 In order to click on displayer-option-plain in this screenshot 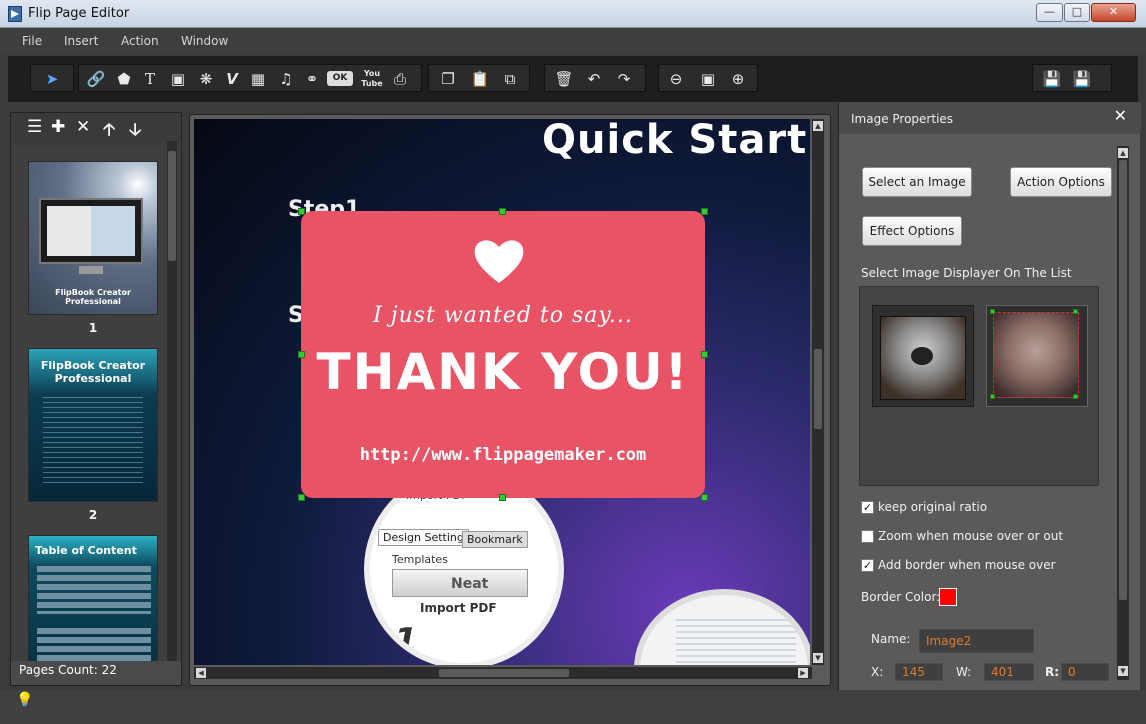, I will do `click(923, 356)`.